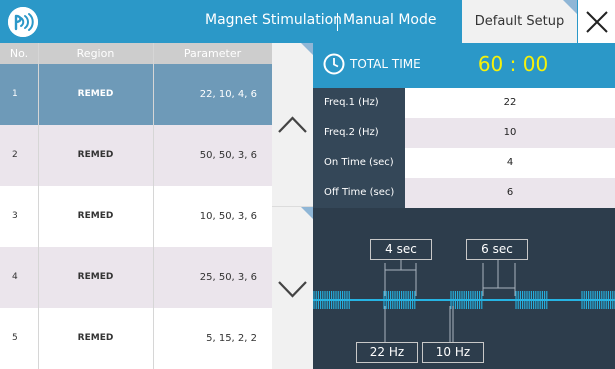 The width and height of the screenshot is (615, 369). I want to click on close-icon, so click(596, 21).